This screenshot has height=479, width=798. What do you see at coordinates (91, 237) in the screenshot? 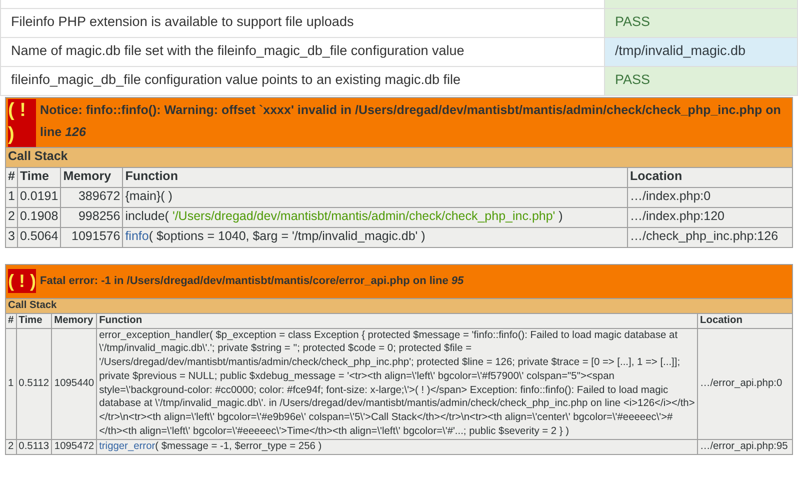
I see `table-cell: 1091576` at bounding box center [91, 237].